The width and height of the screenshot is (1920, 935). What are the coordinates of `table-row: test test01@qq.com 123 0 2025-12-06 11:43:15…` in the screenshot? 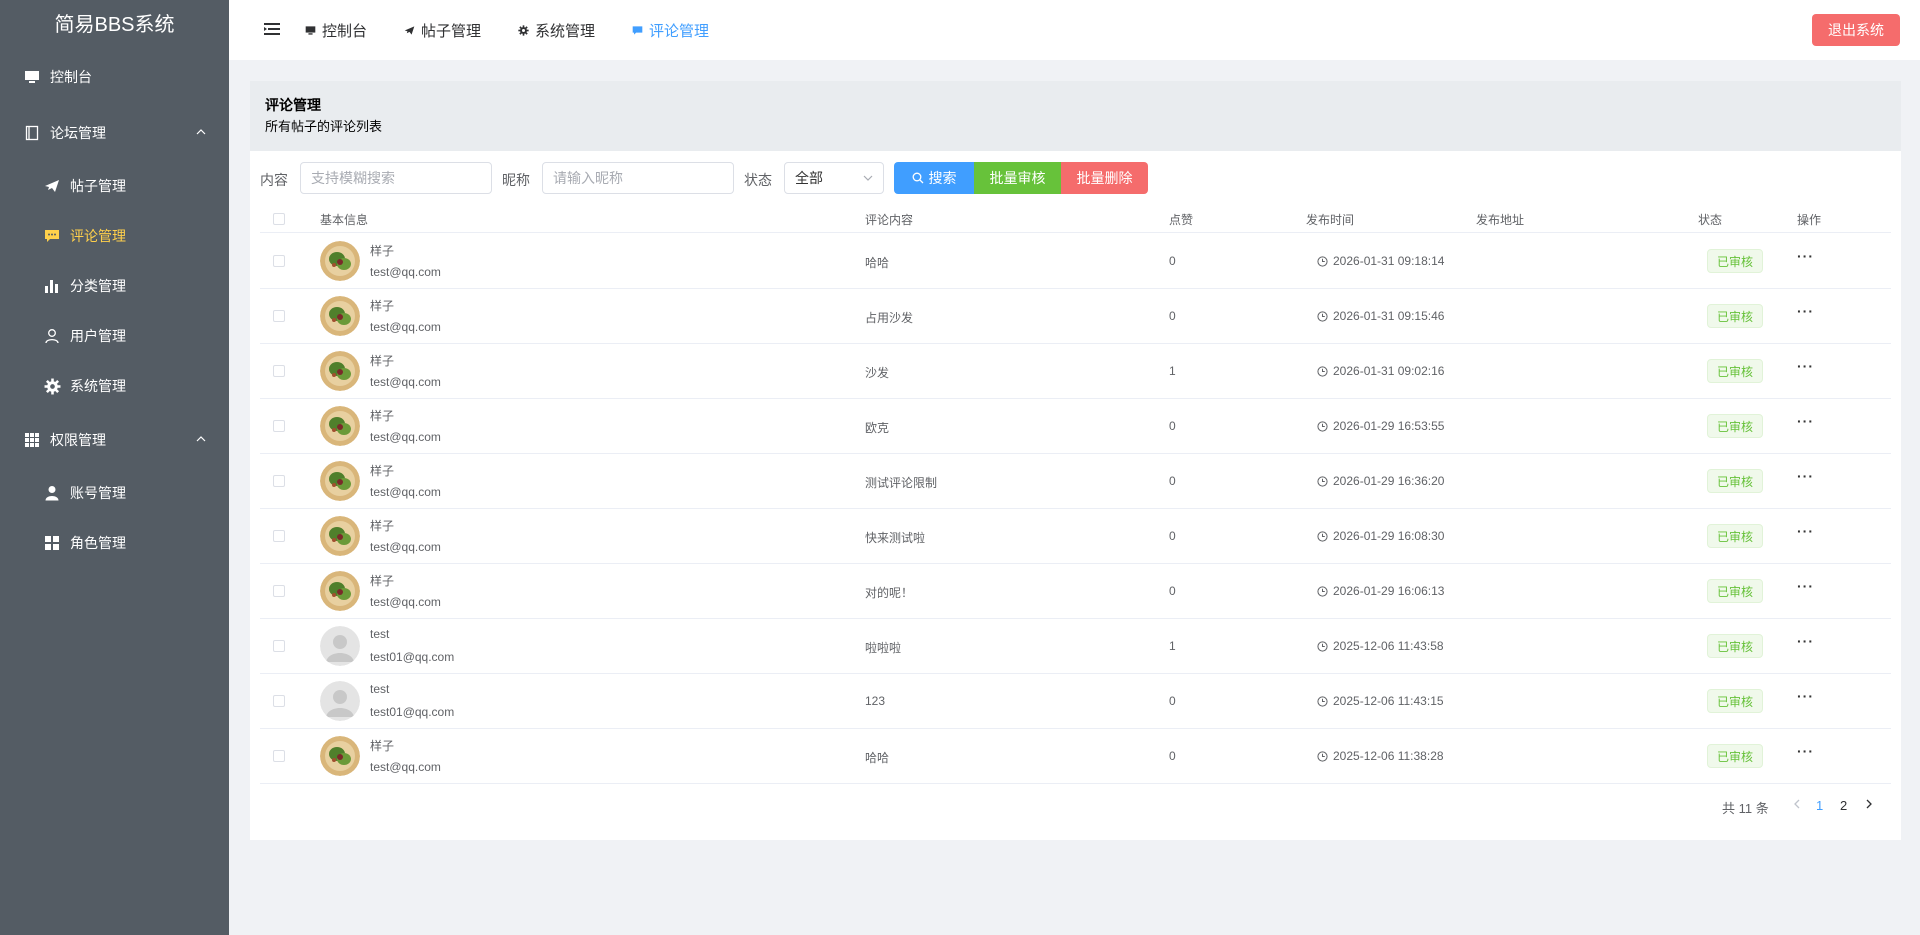 It's located at (1075, 701).